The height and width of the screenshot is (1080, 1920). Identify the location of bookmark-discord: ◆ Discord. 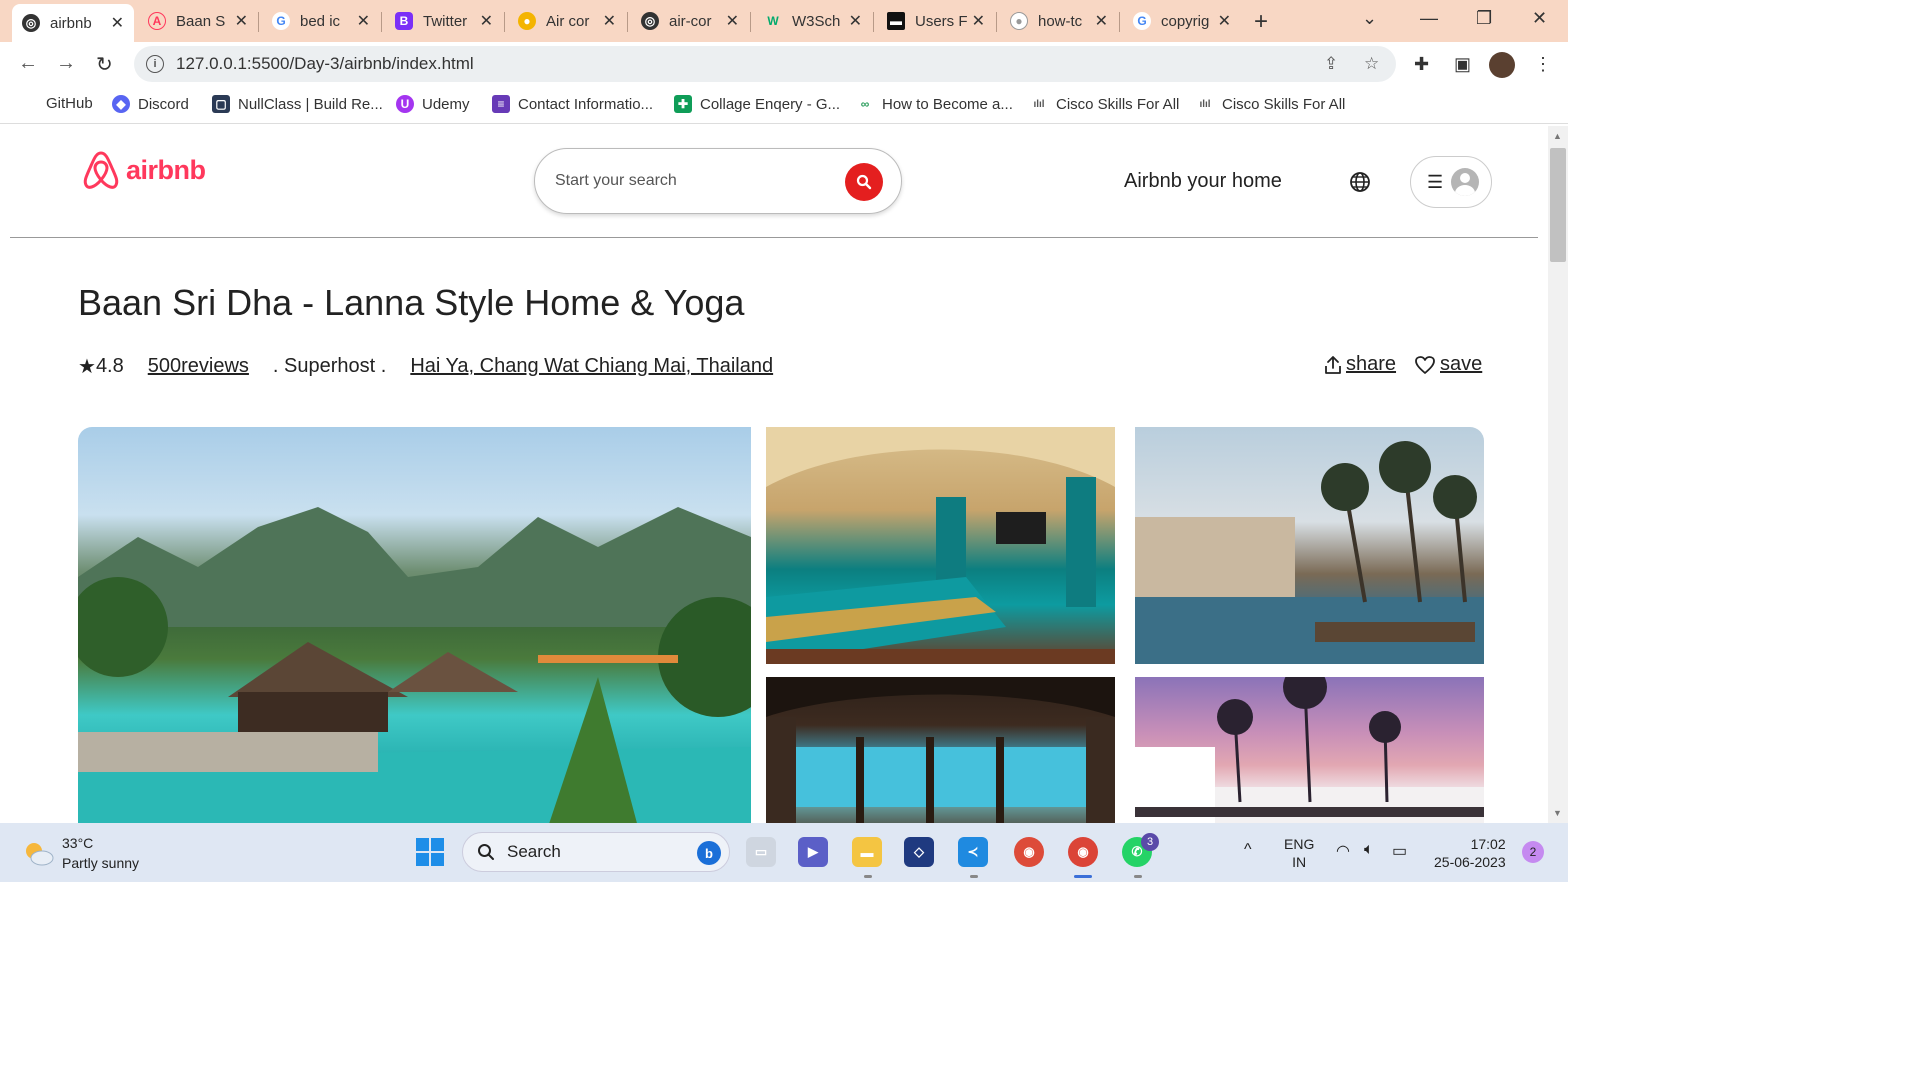
(150, 104).